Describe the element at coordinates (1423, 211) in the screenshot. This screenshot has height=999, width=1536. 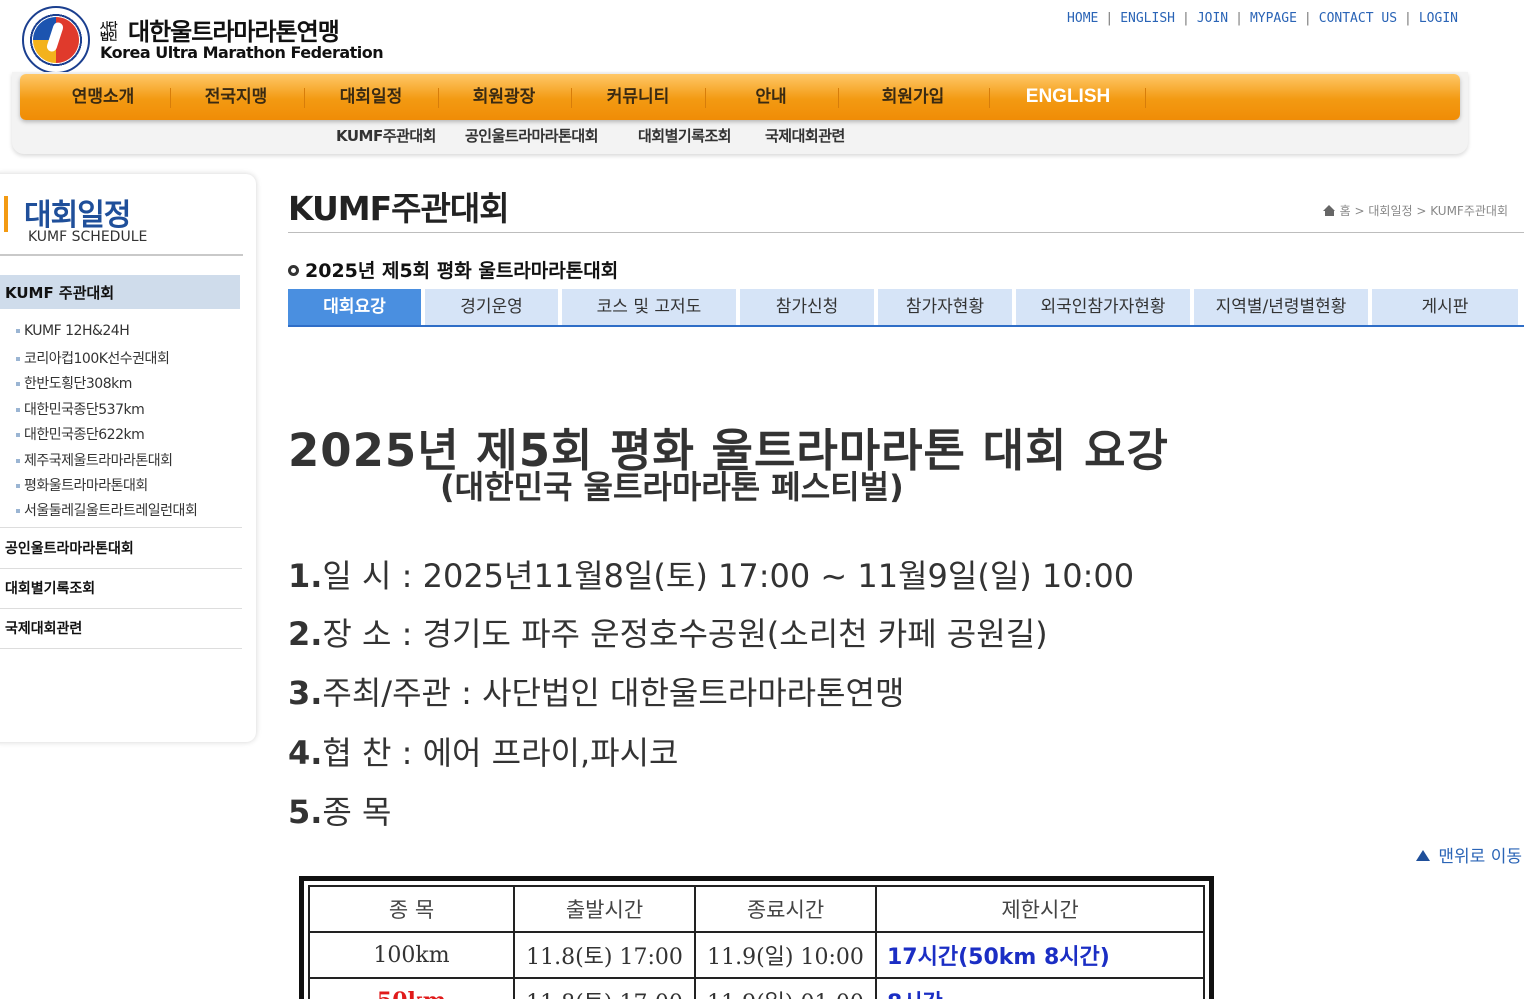
I see `breadcrumb-text: 홈 > 대회일정 > KUMF주관대회` at that location.